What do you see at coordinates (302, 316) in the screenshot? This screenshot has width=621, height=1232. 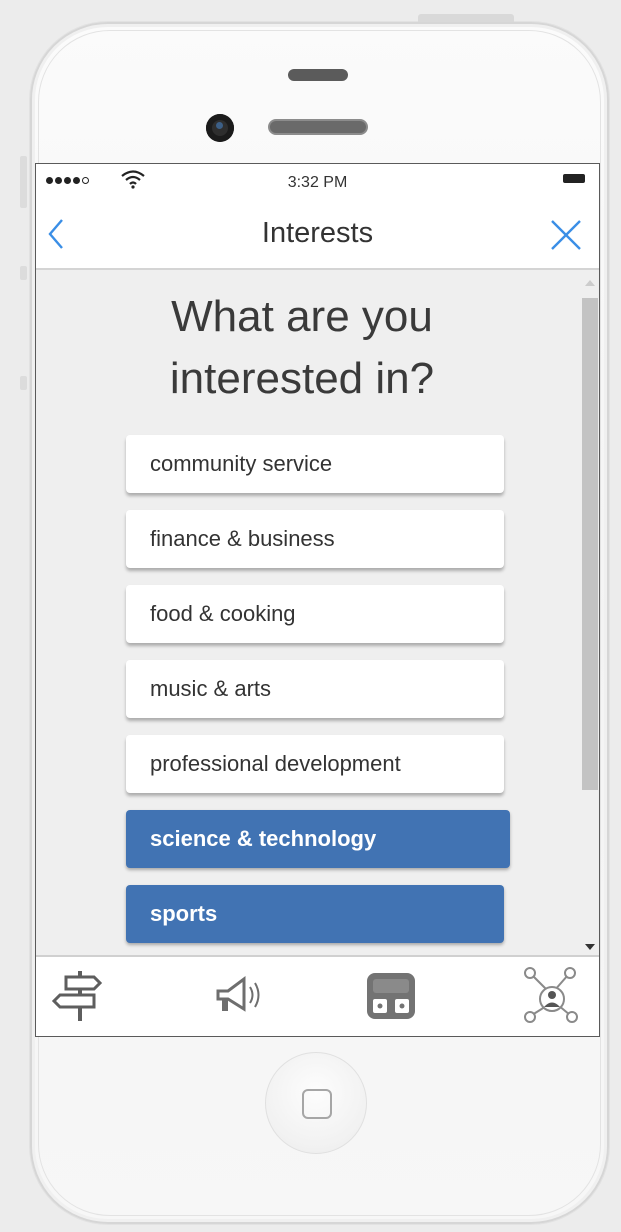 I see `heading-line-1: What are you` at bounding box center [302, 316].